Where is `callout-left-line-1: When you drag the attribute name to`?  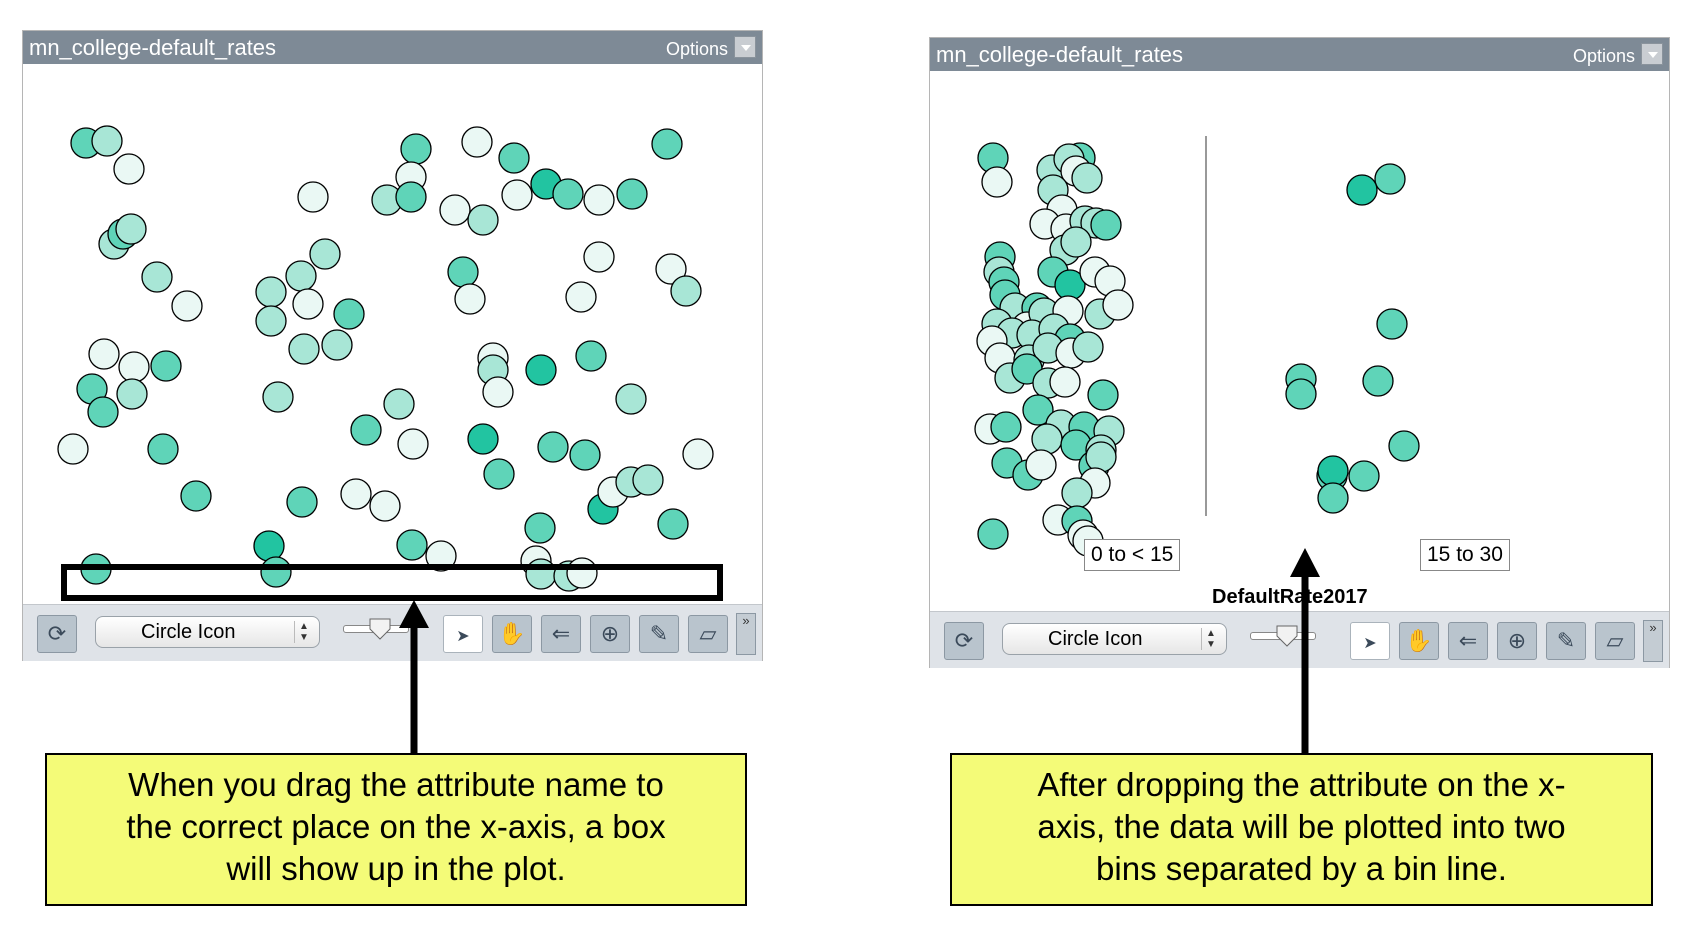
callout-left-line-1: When you drag the attribute name to is located at coordinates (396, 784).